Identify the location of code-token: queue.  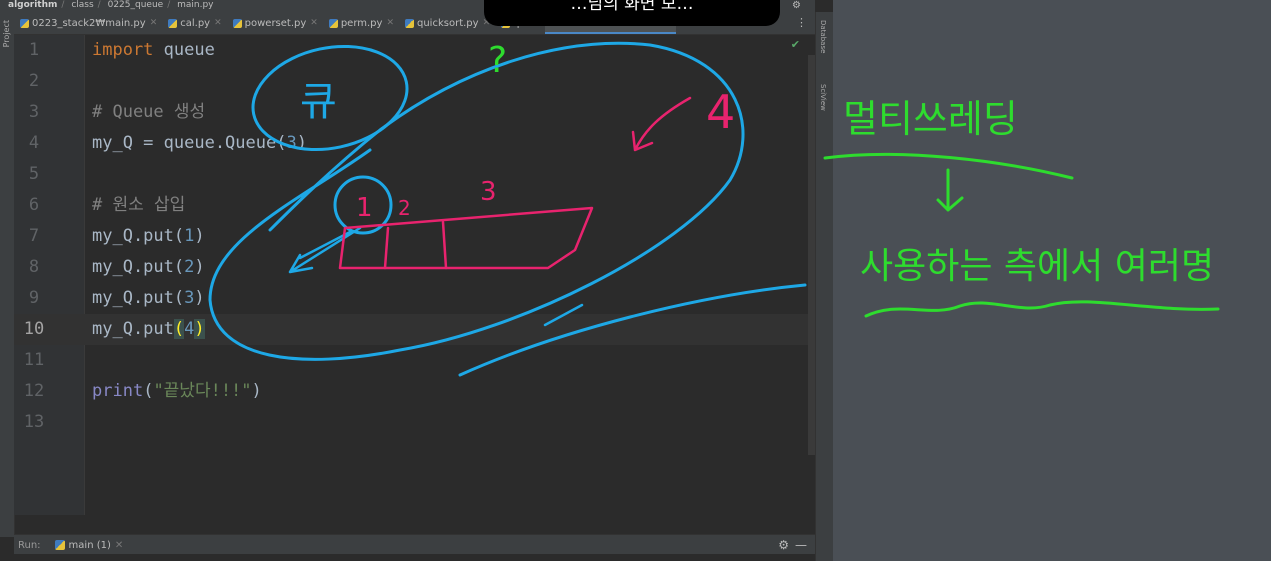
(184, 50).